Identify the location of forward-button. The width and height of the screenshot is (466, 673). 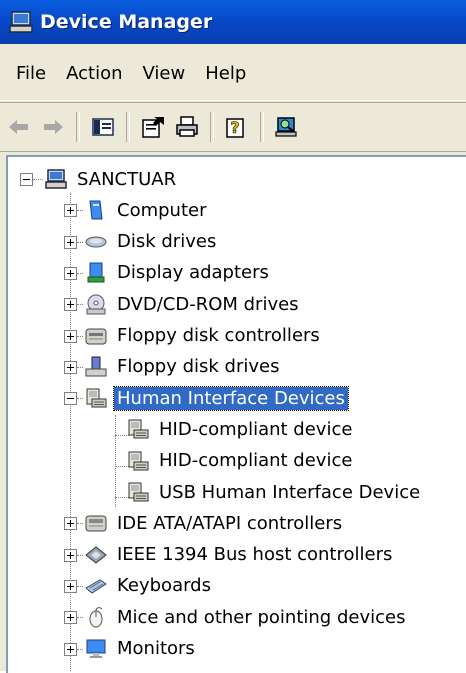
(53, 127).